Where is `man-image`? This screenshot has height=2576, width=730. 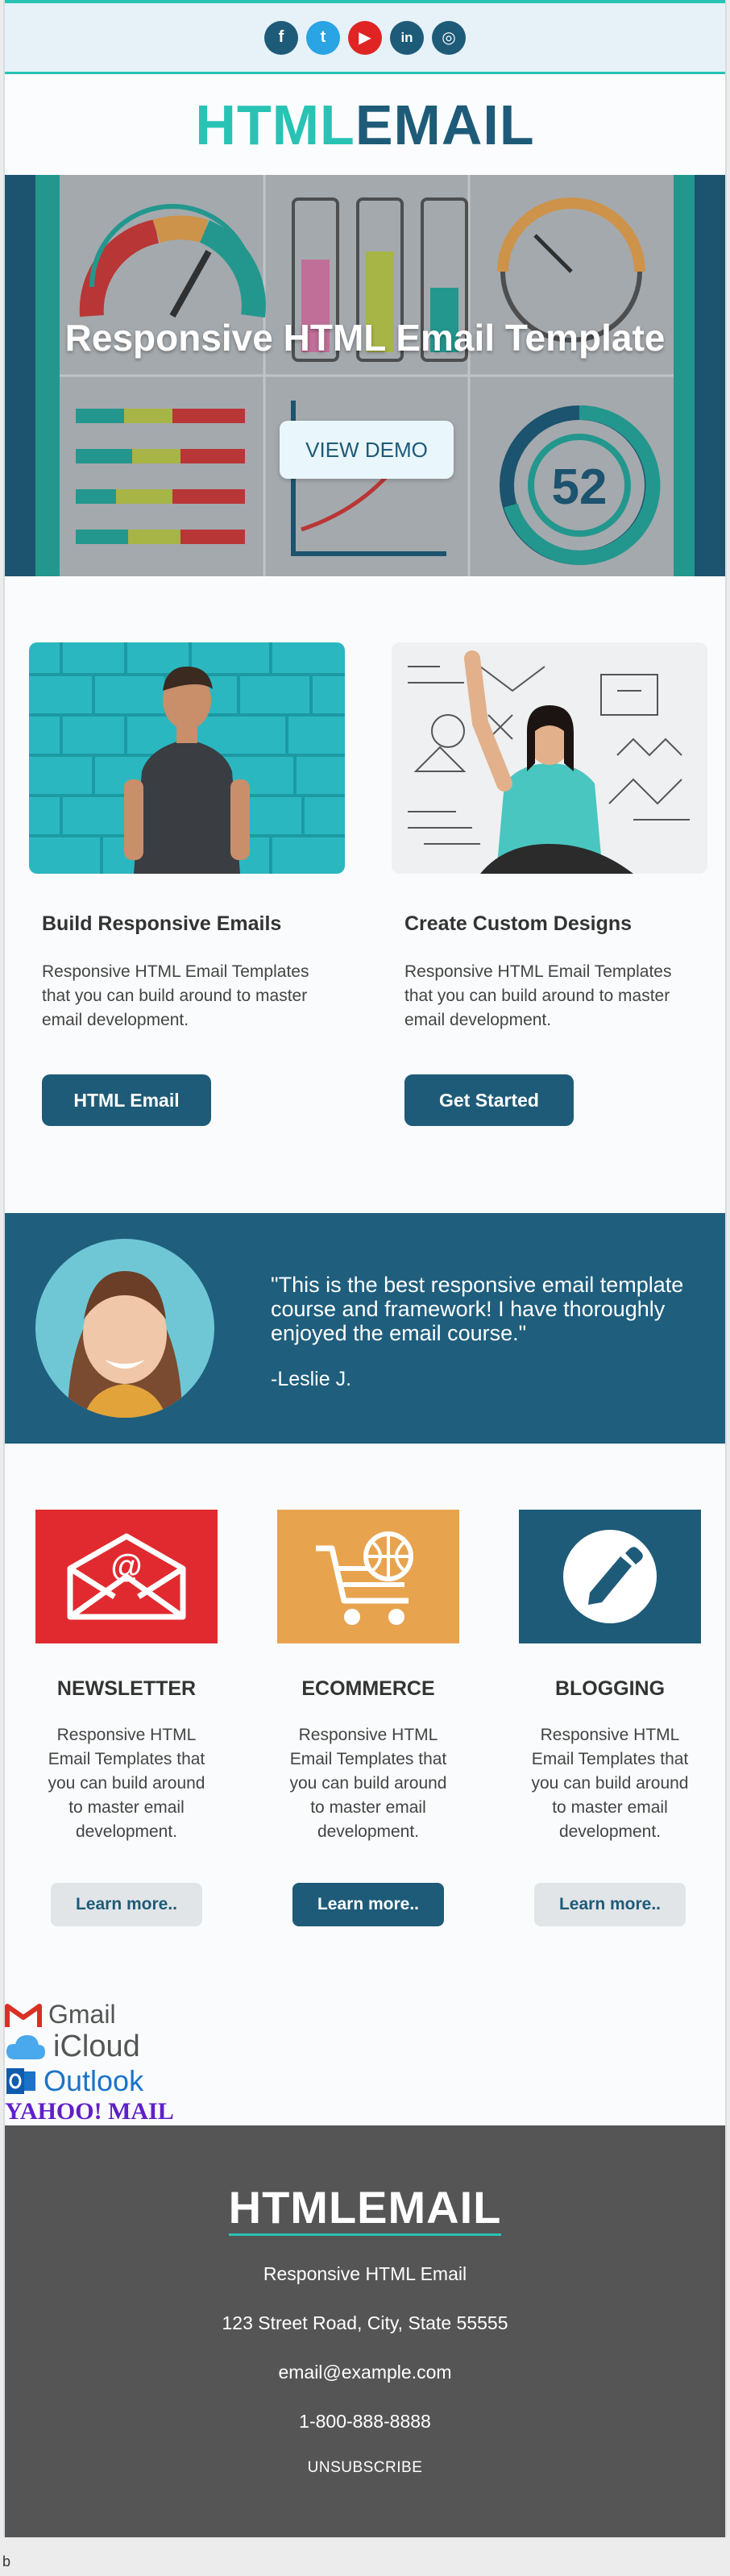 man-image is located at coordinates (187, 758).